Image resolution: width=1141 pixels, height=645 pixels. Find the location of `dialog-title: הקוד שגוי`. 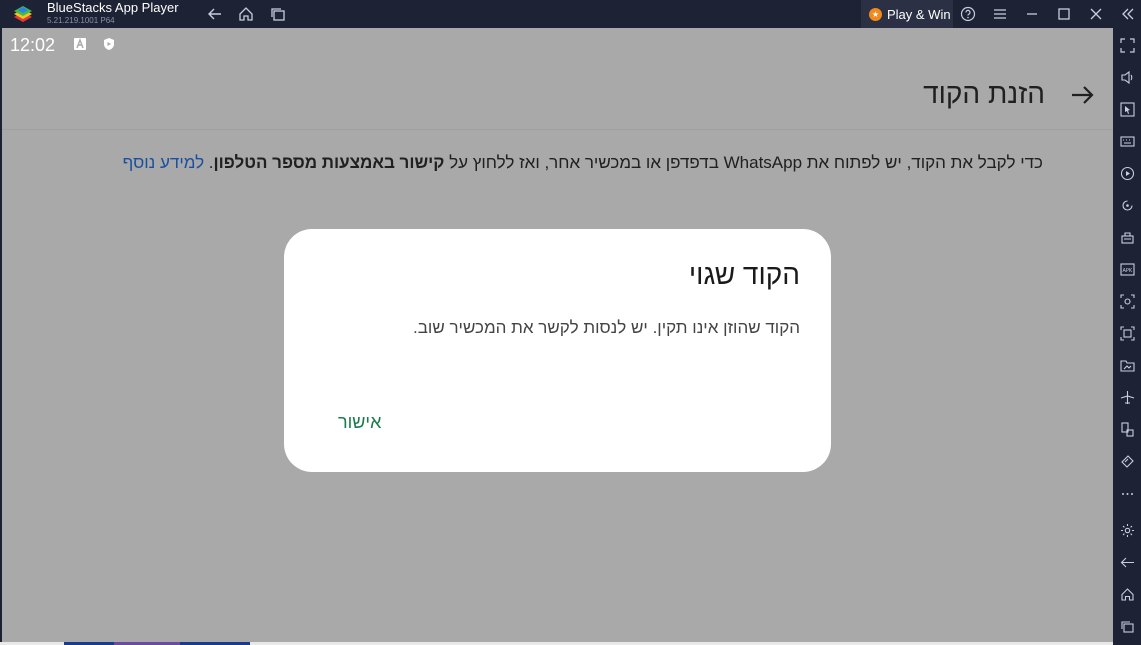

dialog-title: הקוד שגוי is located at coordinates (744, 274).